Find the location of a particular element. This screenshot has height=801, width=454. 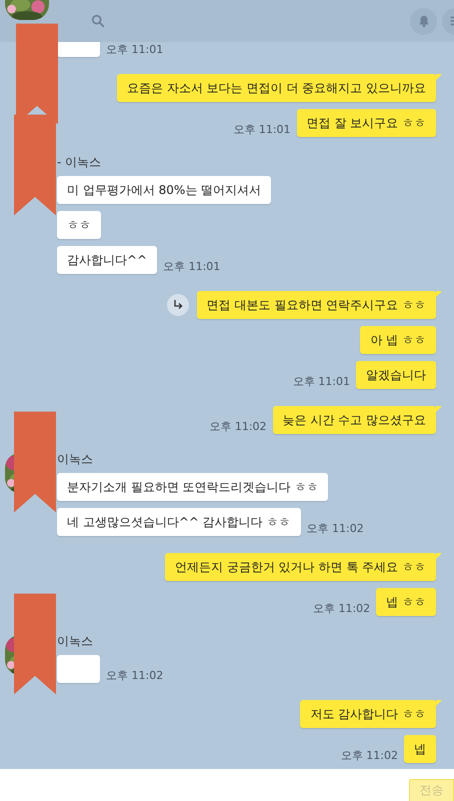

message-bubble: 네 고생많으셧습니다^^ 감사합니다 ㅎㅎ is located at coordinates (179, 522).